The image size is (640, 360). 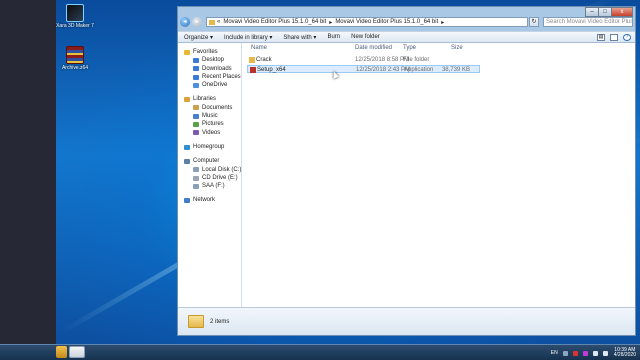 I want to click on forward-button: ▸, so click(x=197, y=22).